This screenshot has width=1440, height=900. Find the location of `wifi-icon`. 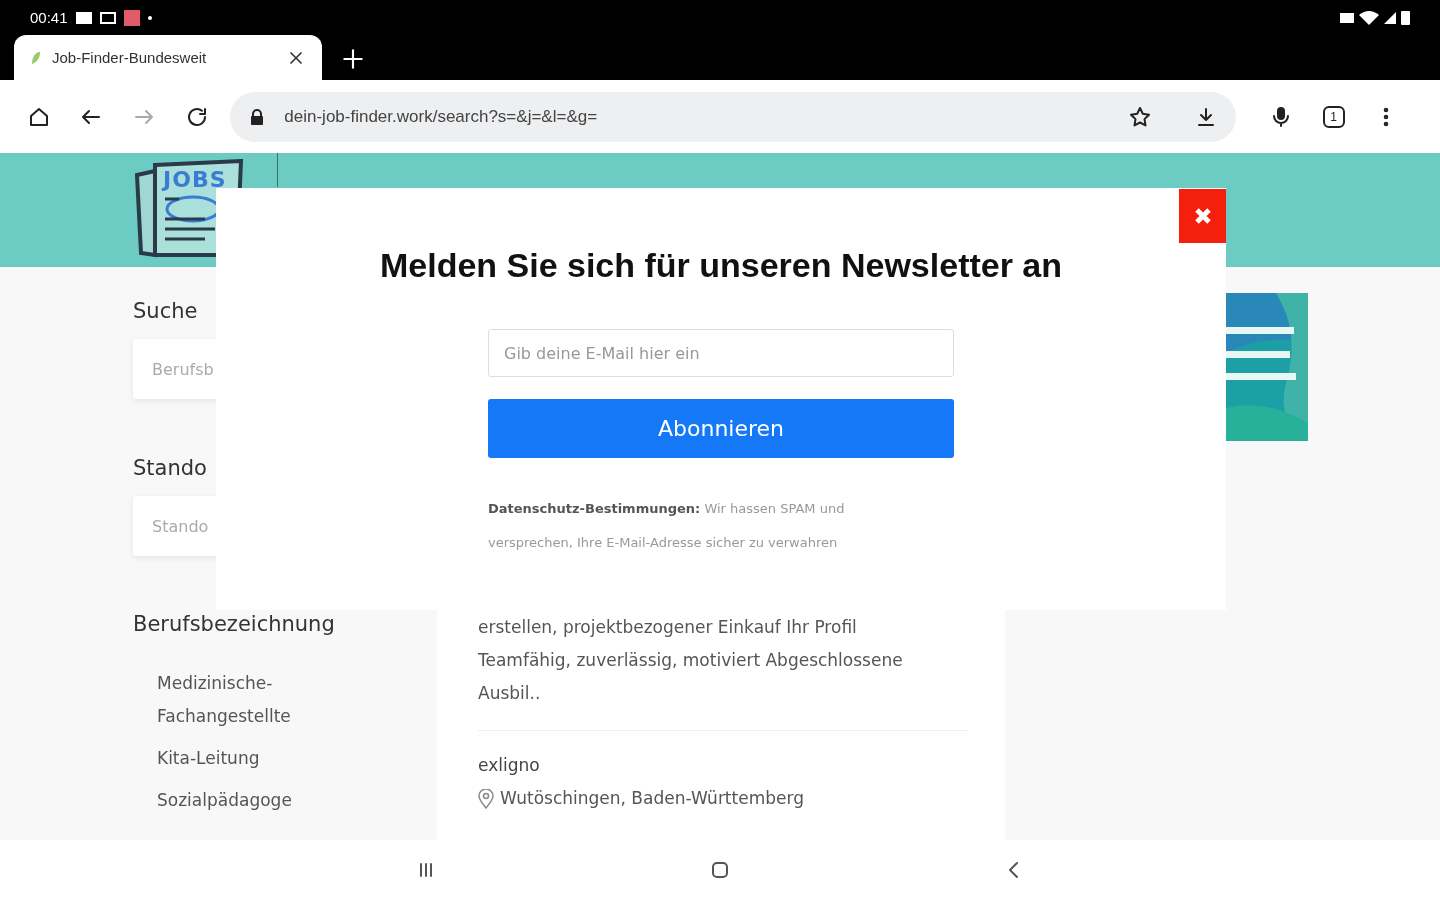

wifi-icon is located at coordinates (1369, 17).